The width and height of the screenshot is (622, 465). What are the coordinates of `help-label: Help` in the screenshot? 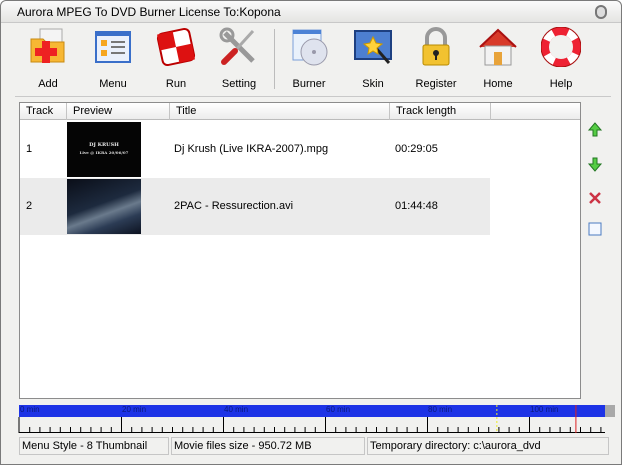 It's located at (561, 84).